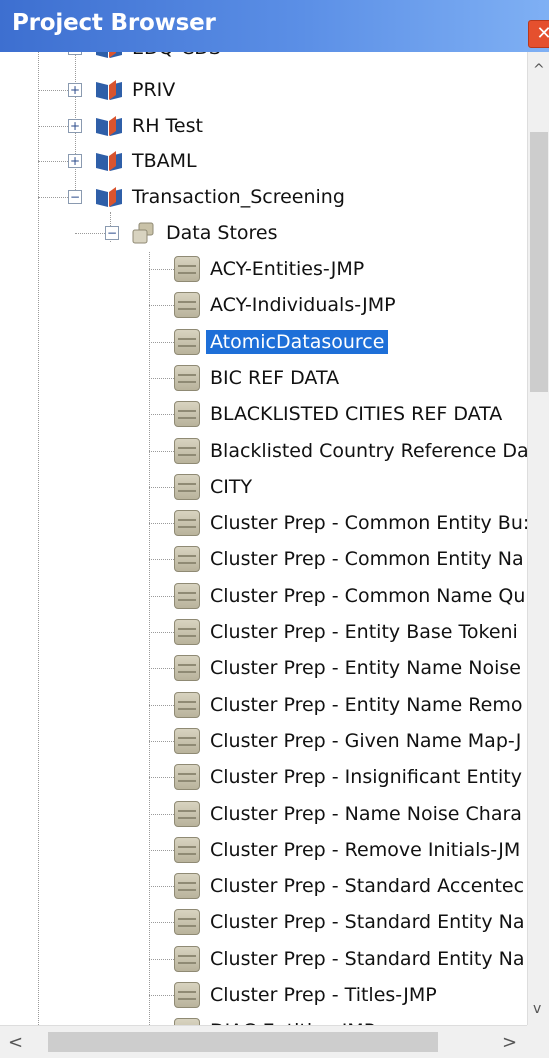 This screenshot has width=549, height=1058. I want to click on data-store-label: AtomicDatasource, so click(297, 341).